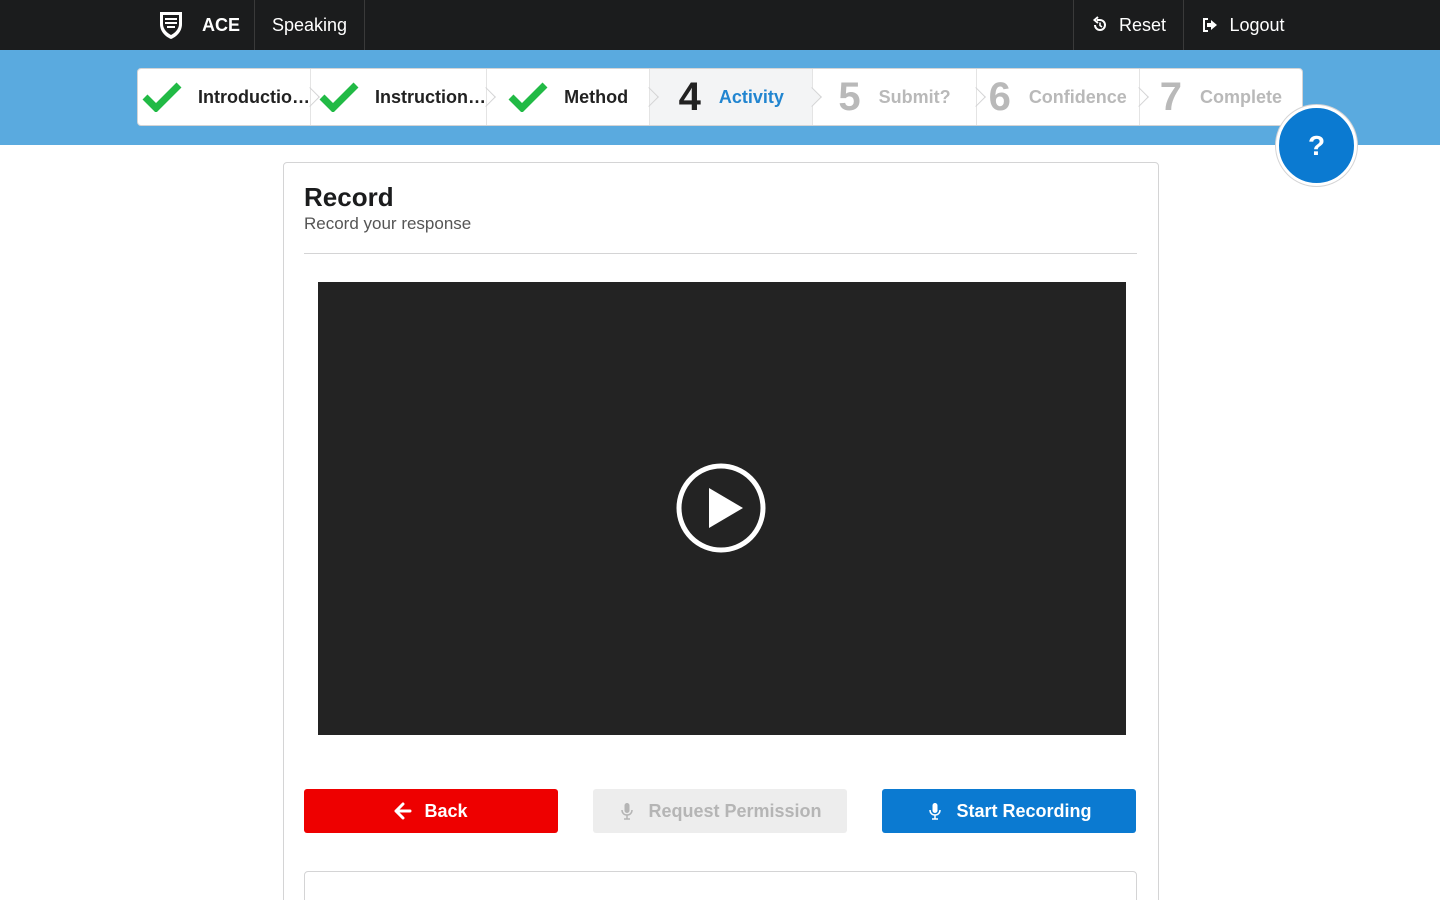 This screenshot has width=1440, height=900. I want to click on play-circle-icon, so click(721, 508).